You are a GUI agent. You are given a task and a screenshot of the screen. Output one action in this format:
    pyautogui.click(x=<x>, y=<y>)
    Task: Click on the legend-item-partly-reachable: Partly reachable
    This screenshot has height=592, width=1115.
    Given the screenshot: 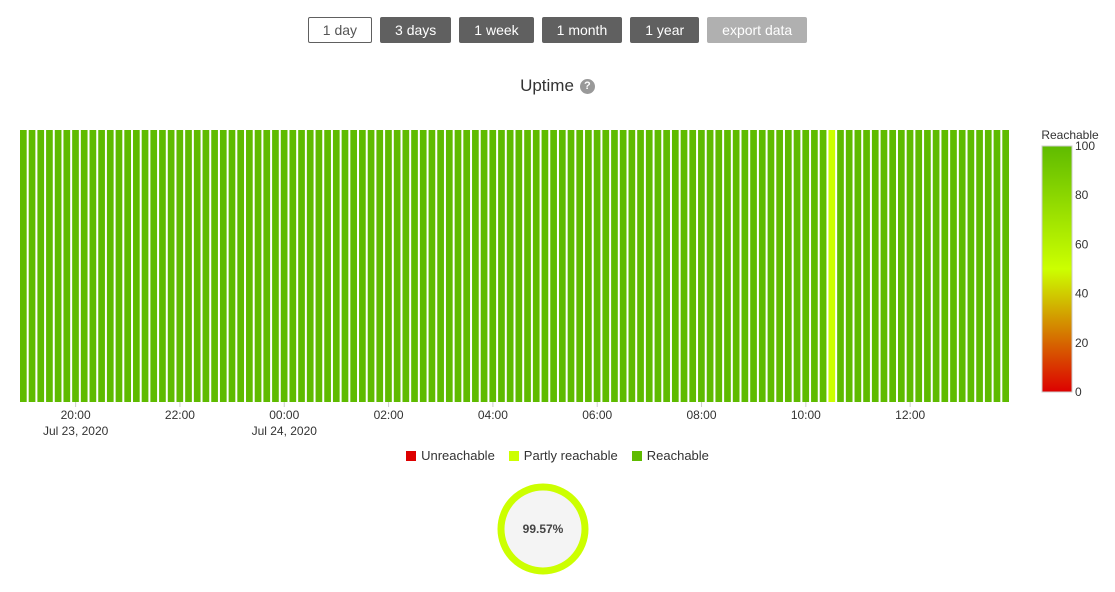 What is the action you would take?
    pyautogui.click(x=563, y=455)
    